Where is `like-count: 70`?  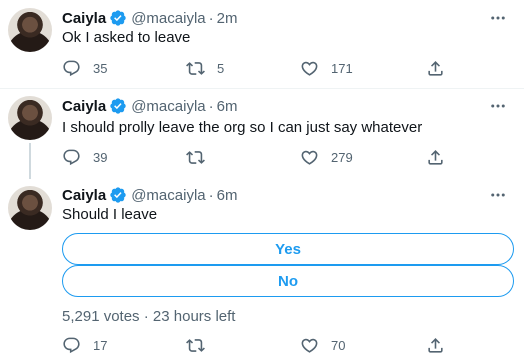
like-count: 70 is located at coordinates (338, 345).